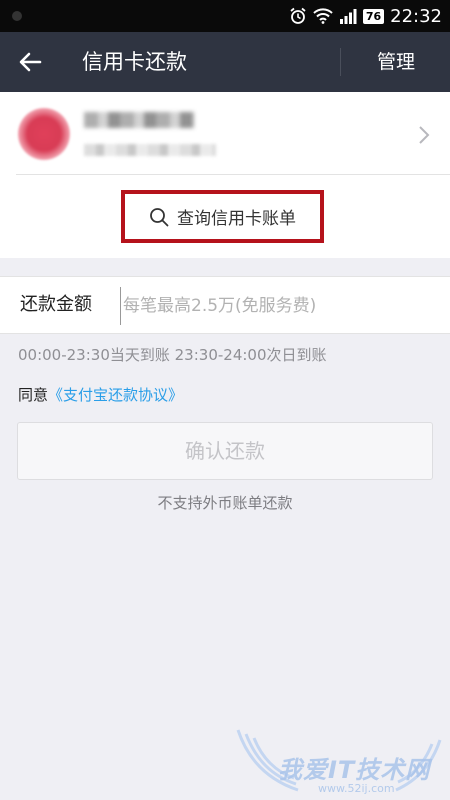 The height and width of the screenshot is (800, 450). What do you see at coordinates (416, 16) in the screenshot?
I see `clock-time: 22:32` at bounding box center [416, 16].